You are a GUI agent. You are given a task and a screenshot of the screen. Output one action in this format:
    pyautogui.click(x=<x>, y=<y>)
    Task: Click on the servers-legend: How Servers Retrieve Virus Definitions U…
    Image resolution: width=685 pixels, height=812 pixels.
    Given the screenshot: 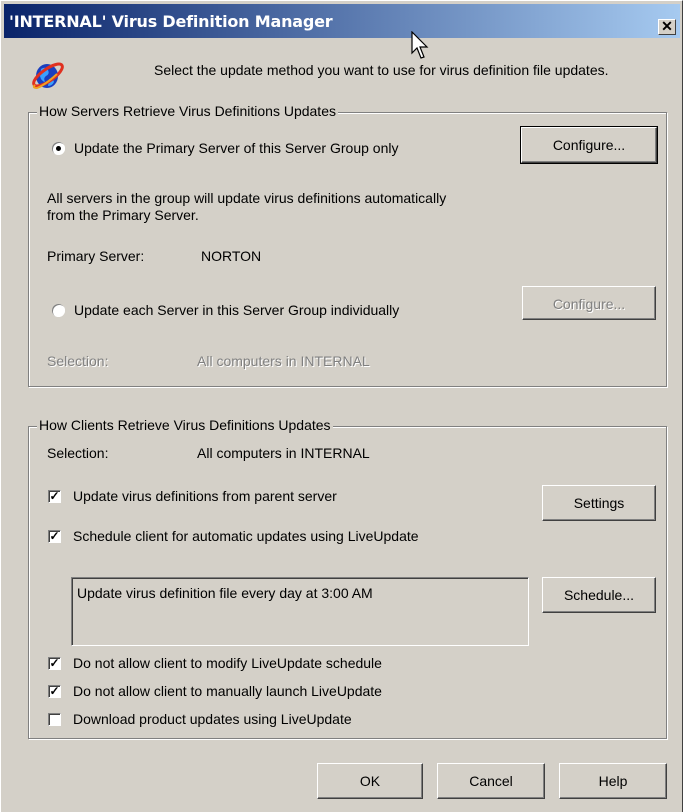 What is the action you would take?
    pyautogui.click(x=187, y=111)
    